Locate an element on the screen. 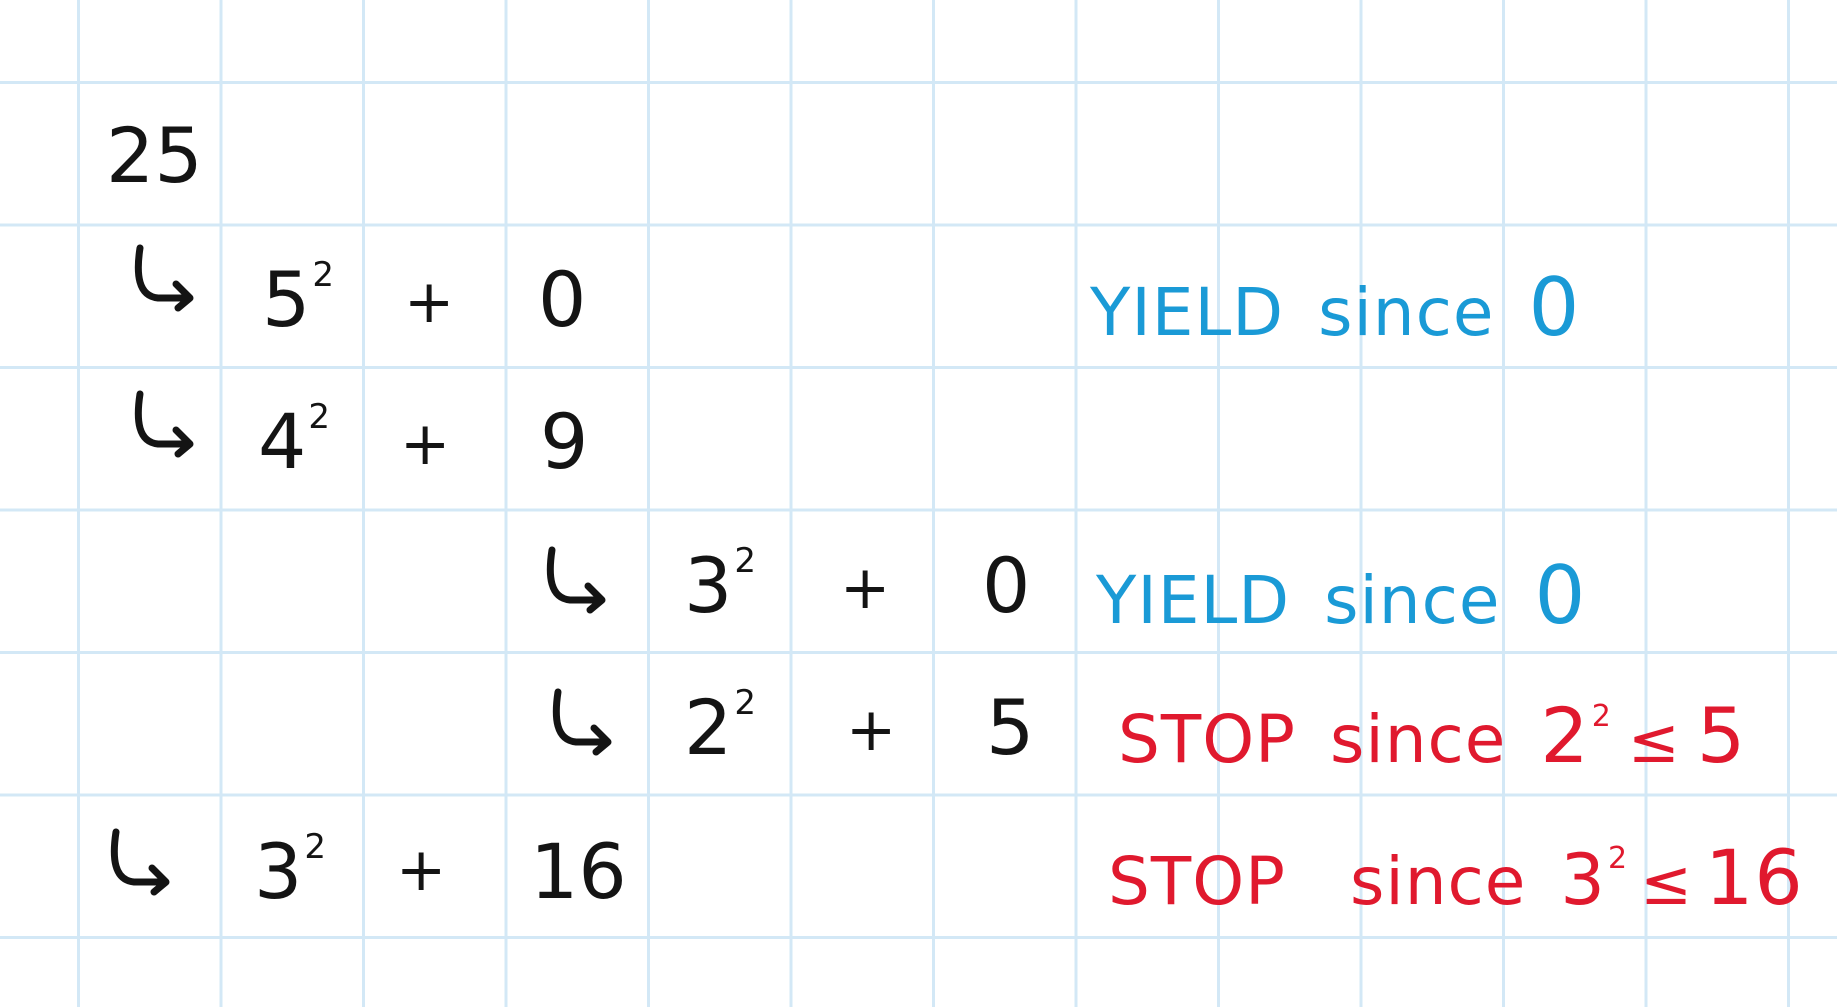 This screenshot has width=1837, height=1007. row5-note-stop: STOP since 32 ≤16 is located at coordinates (1456, 878).